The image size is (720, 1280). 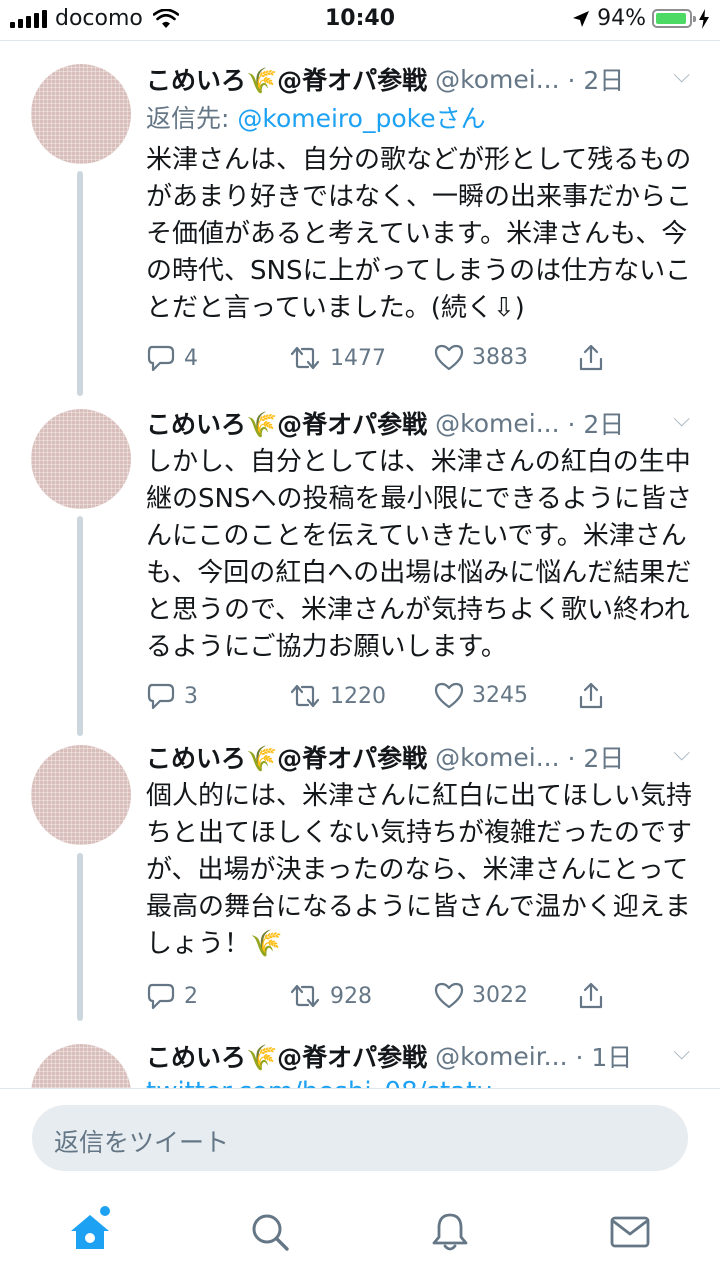 I want to click on reply-divider, so click(x=360, y=1088).